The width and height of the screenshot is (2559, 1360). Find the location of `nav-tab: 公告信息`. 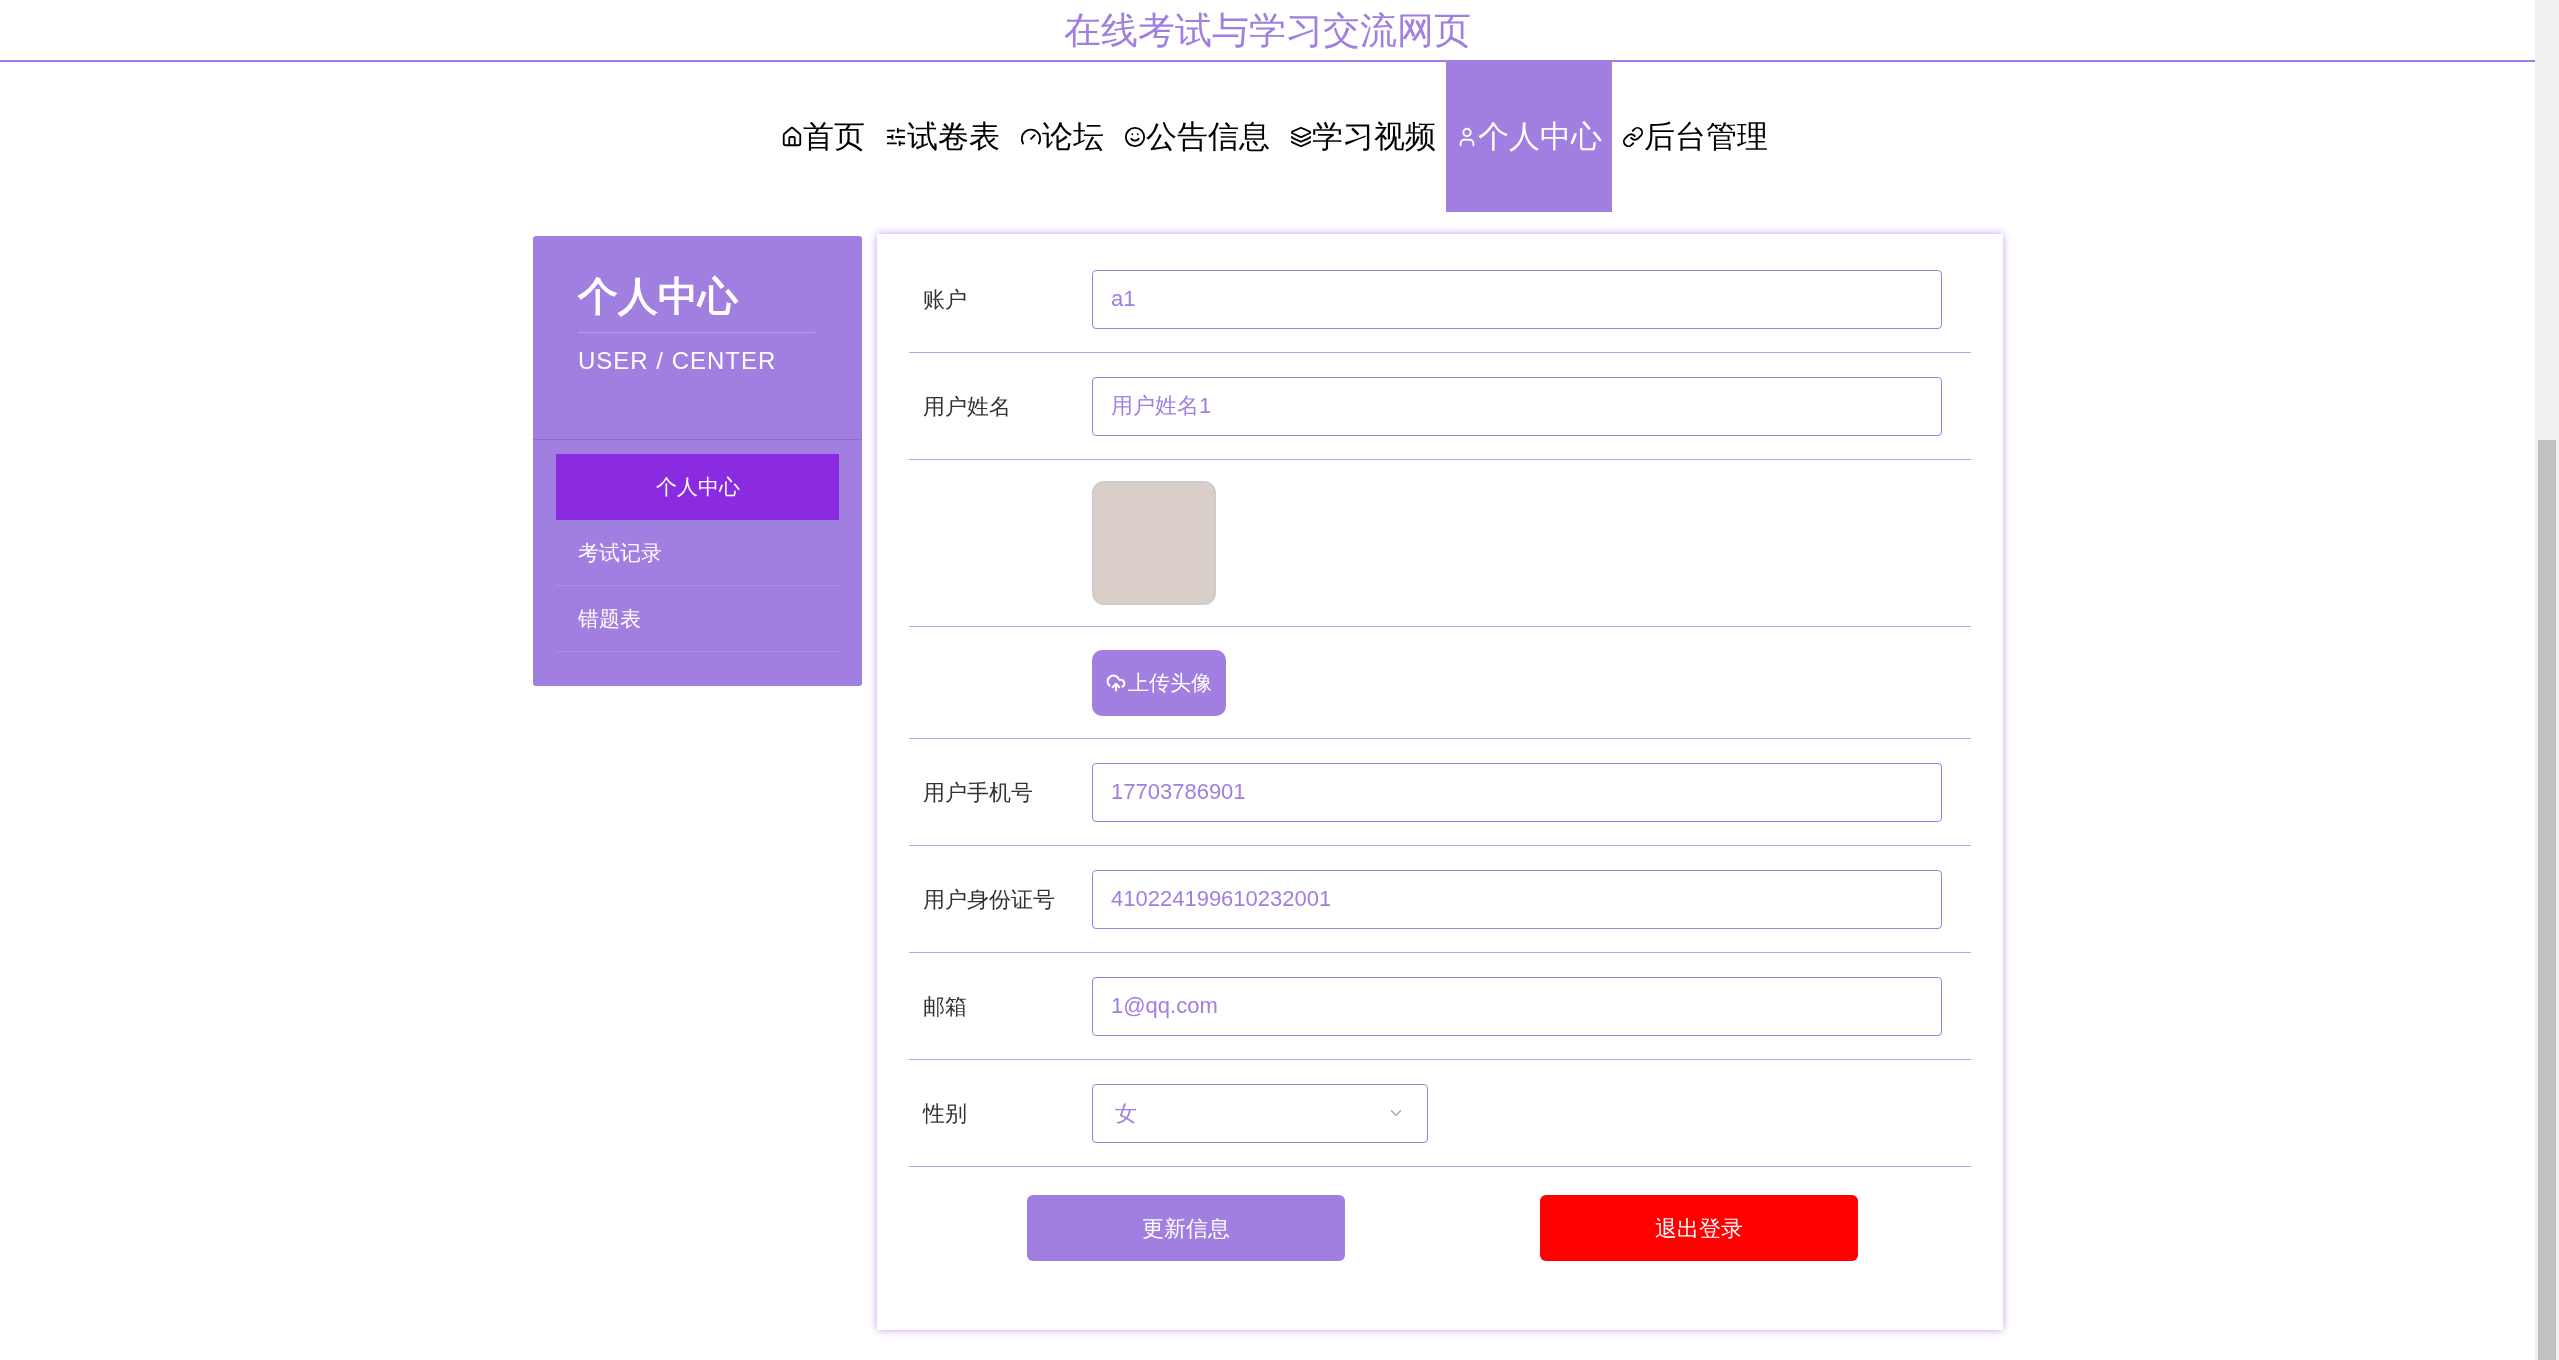

nav-tab: 公告信息 is located at coordinates (1197, 137).